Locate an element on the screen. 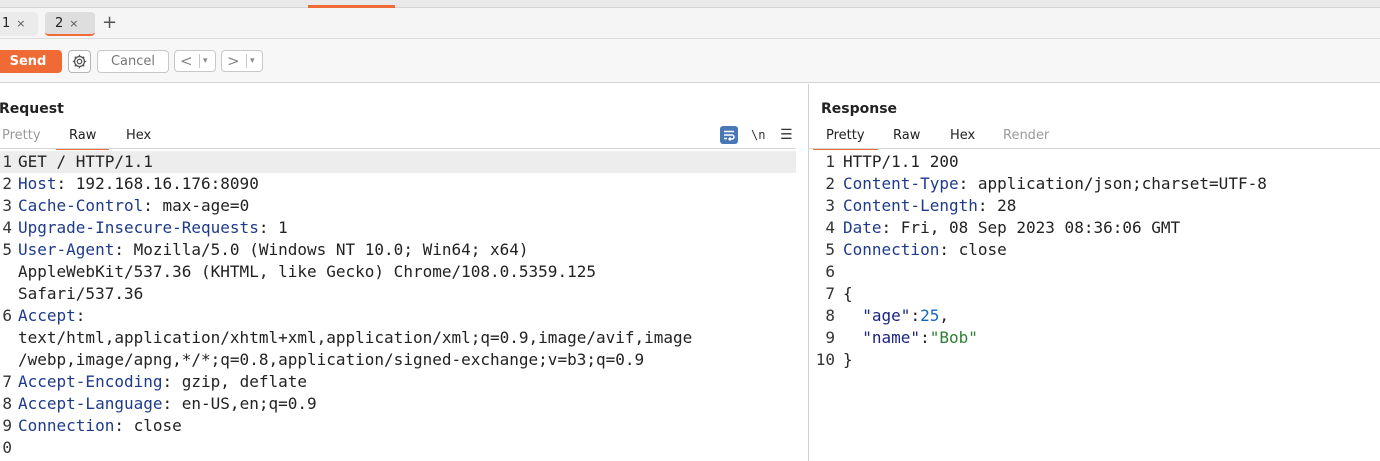  line-text: HTTP/1.1 200 is located at coordinates (901, 161).